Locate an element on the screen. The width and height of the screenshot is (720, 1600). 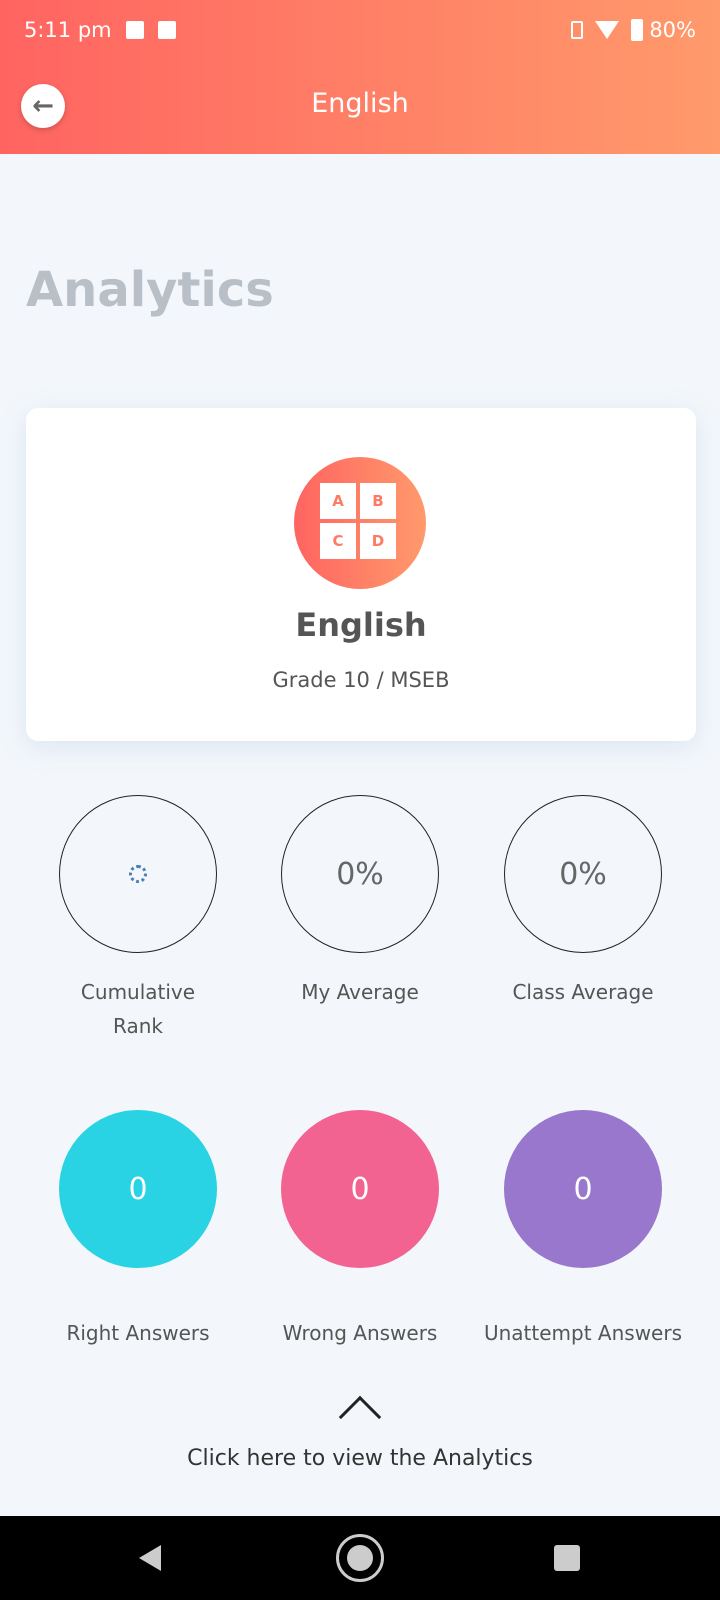
home-dot is located at coordinates (360, 1558).